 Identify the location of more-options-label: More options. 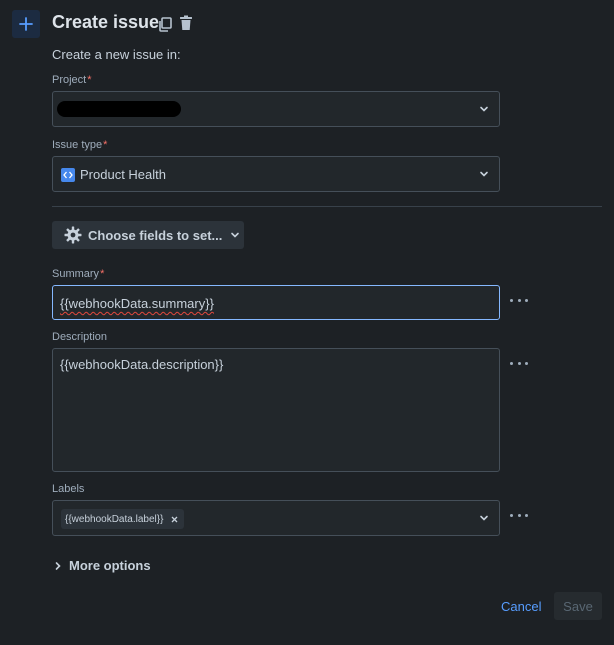
(110, 565).